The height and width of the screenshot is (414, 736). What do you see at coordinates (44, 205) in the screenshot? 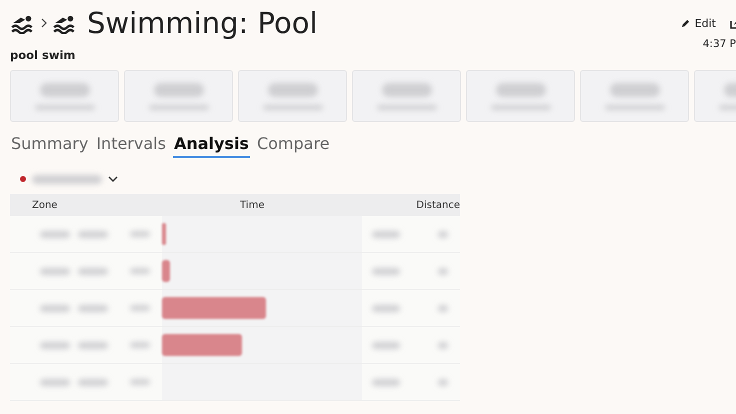
I see `column-header: Zone` at bounding box center [44, 205].